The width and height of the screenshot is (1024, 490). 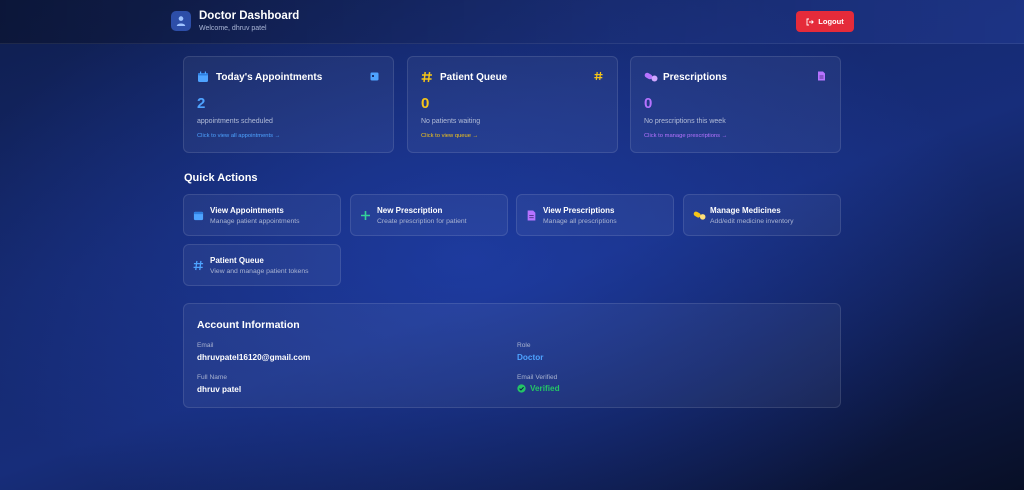 What do you see at coordinates (752, 221) in the screenshot?
I see `action-subtitle: Add/edit medicine inventory` at bounding box center [752, 221].